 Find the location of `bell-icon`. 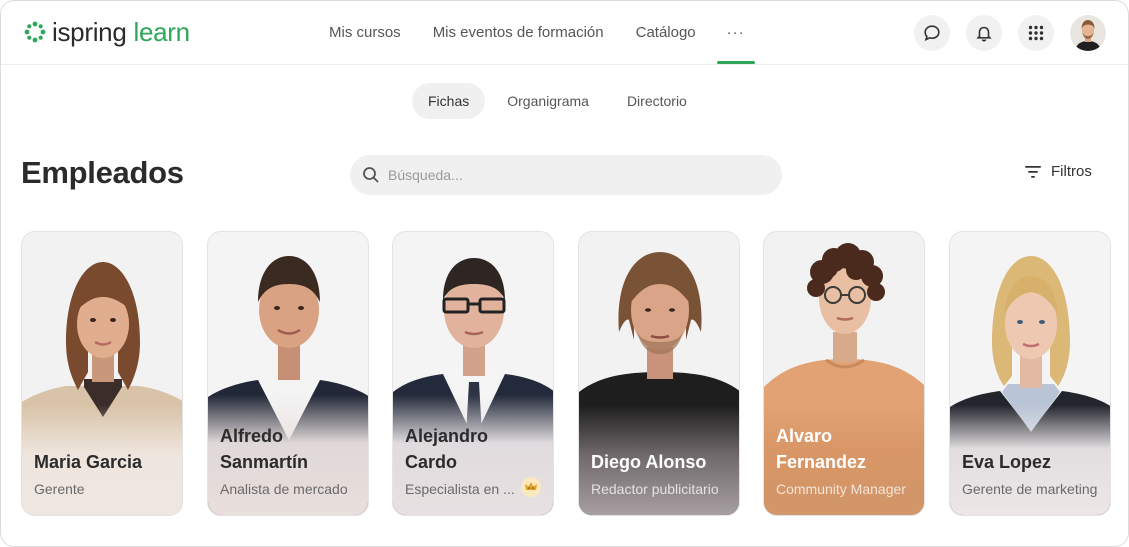

bell-icon is located at coordinates (984, 34).